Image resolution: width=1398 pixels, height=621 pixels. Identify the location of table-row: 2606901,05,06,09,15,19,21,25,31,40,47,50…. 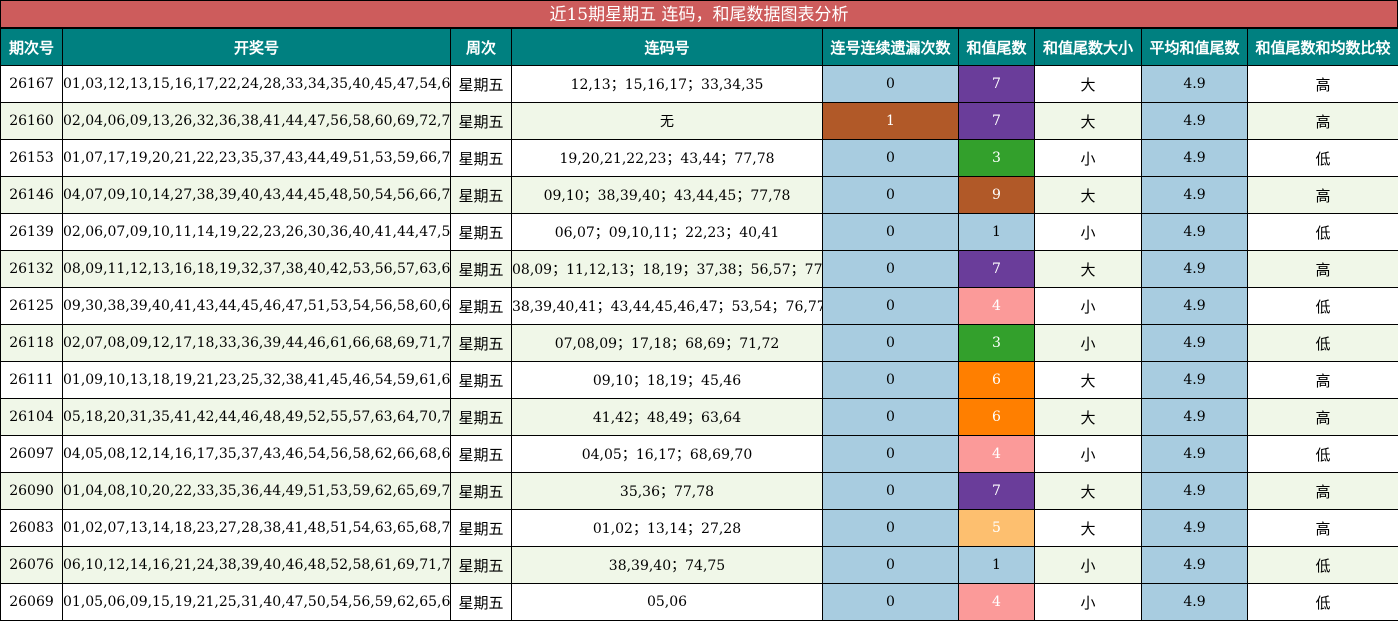
(699, 602).